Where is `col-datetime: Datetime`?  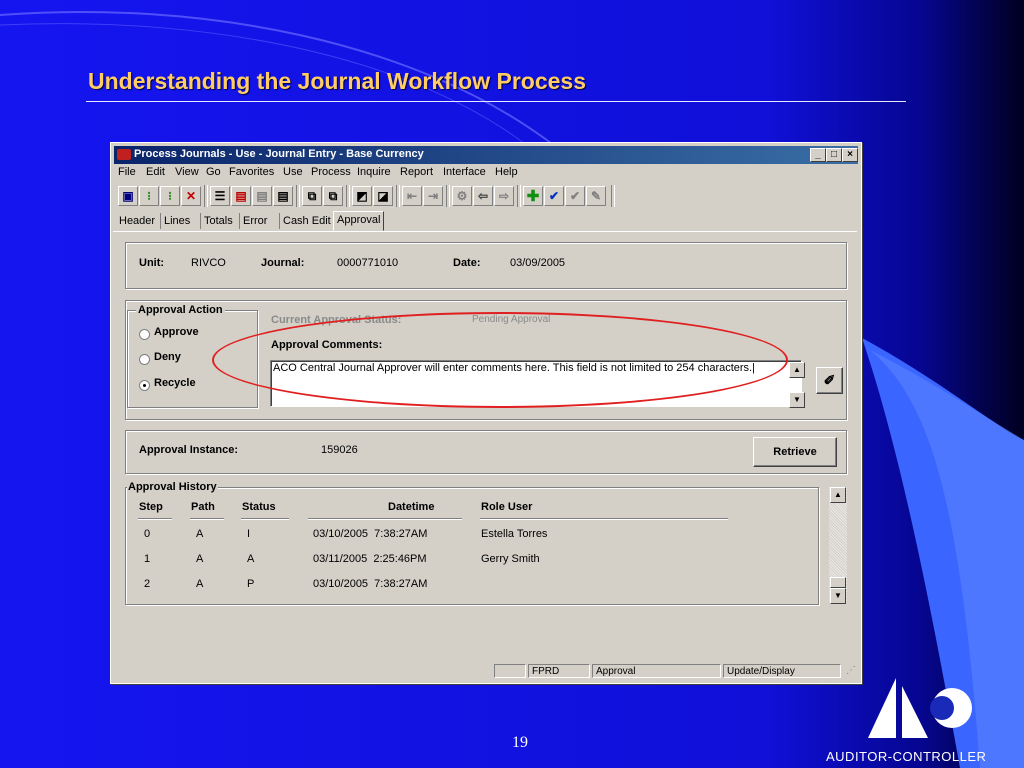 col-datetime: Datetime is located at coordinates (411, 507).